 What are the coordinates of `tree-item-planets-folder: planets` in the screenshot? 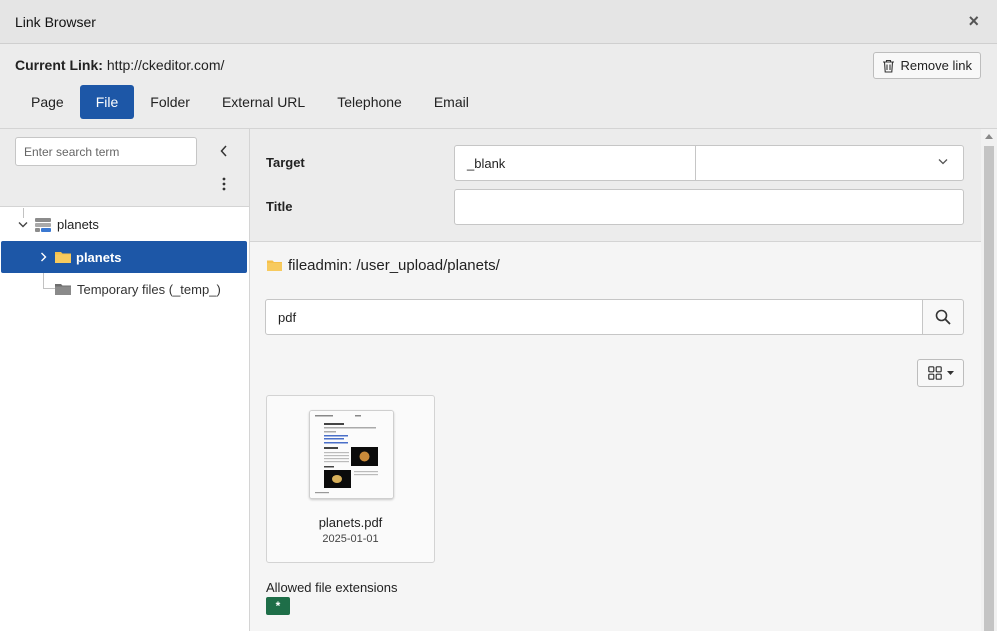 It's located at (124, 257).